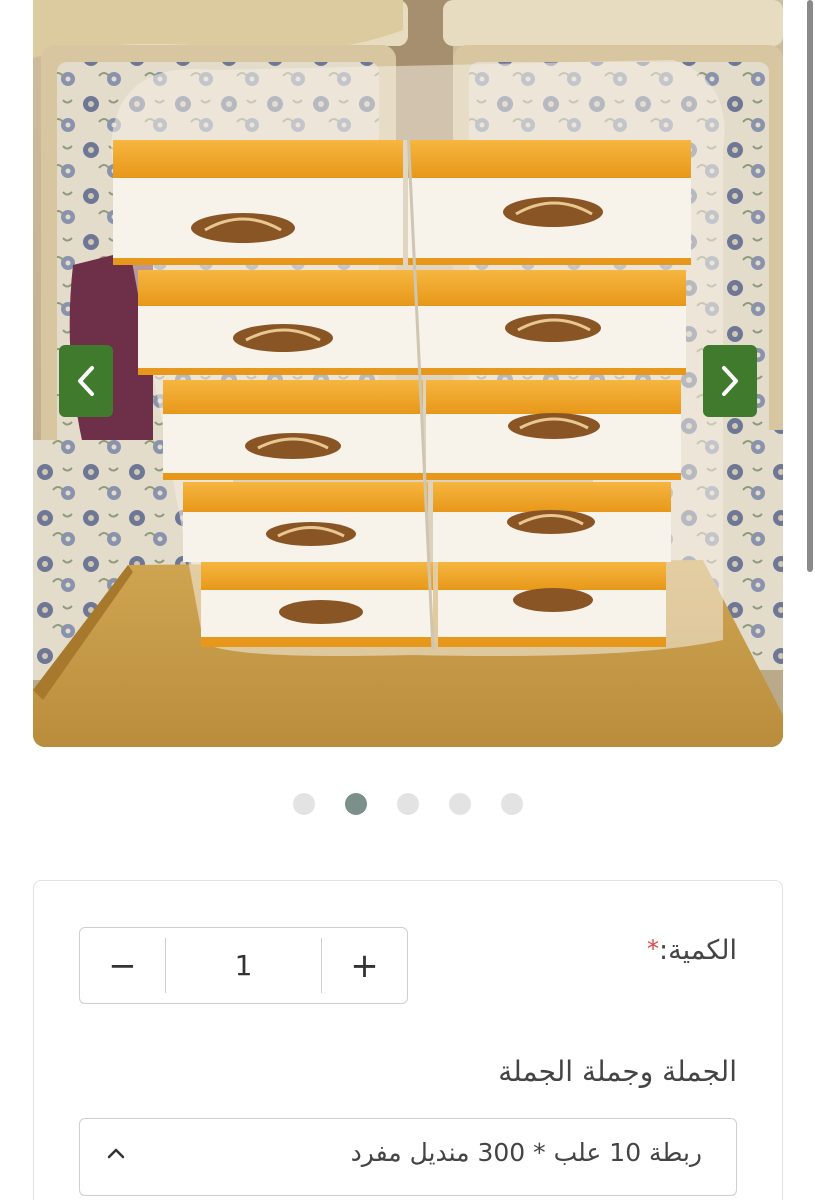 The width and height of the screenshot is (815, 1200). I want to click on increment-button: +, so click(364, 965).